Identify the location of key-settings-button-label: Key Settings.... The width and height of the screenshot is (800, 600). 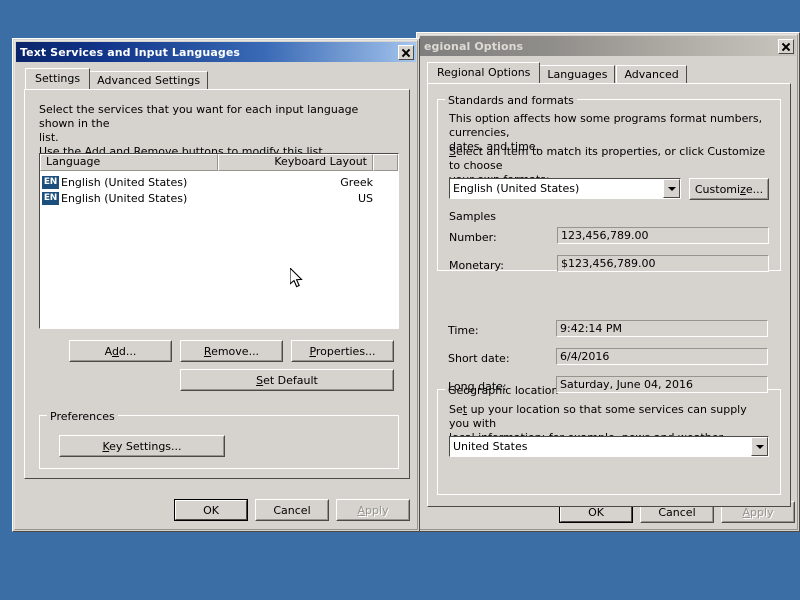
(142, 446).